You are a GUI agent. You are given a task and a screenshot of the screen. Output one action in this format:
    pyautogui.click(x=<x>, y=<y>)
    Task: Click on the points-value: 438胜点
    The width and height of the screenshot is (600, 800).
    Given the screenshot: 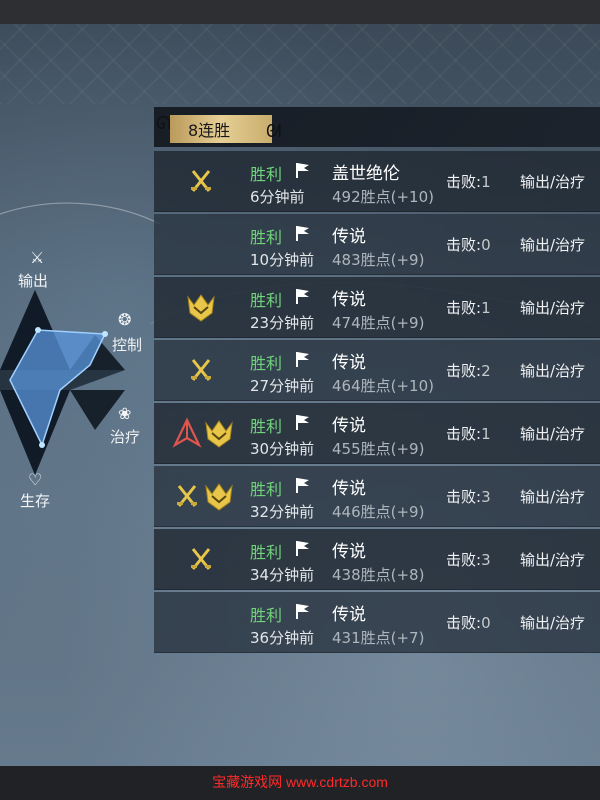 What is the action you would take?
    pyautogui.click(x=361, y=575)
    